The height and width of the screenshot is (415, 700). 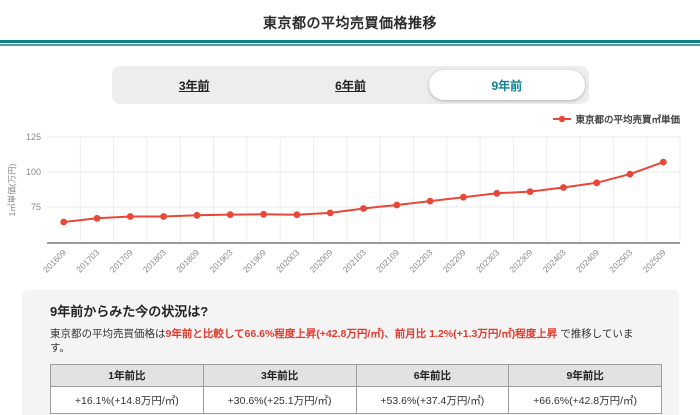 What do you see at coordinates (108, 334) in the screenshot?
I see `statement-prefix: 東京都の平均売買価格は` at bounding box center [108, 334].